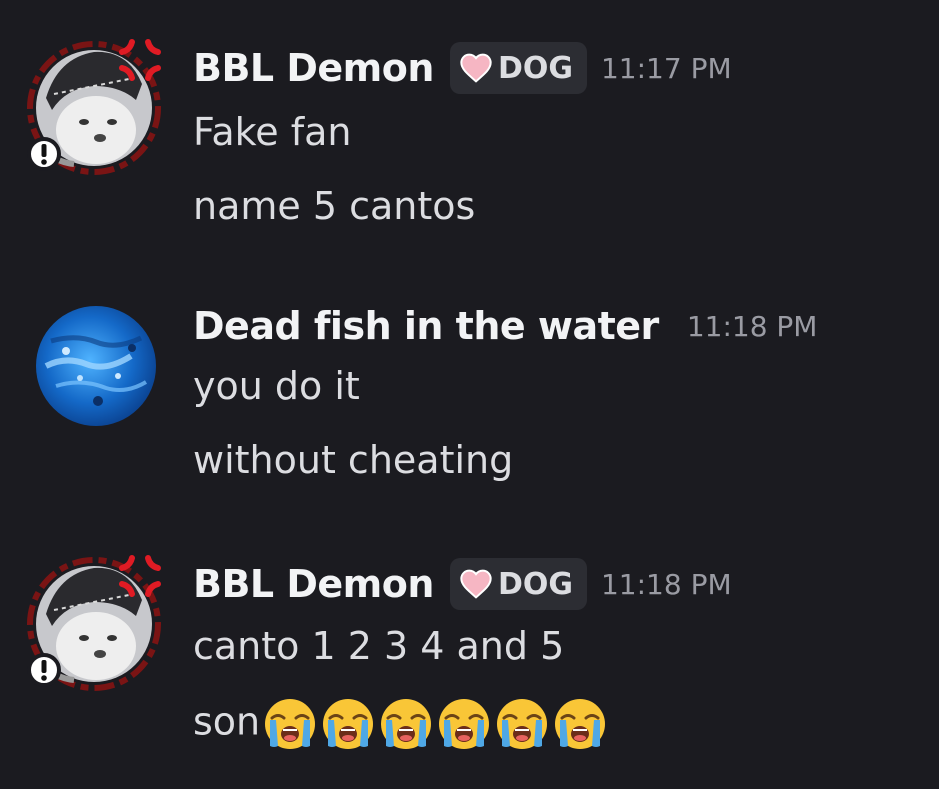 The height and width of the screenshot is (789, 939). Describe the element at coordinates (276, 386) in the screenshot. I see `message-text: you do it` at that location.